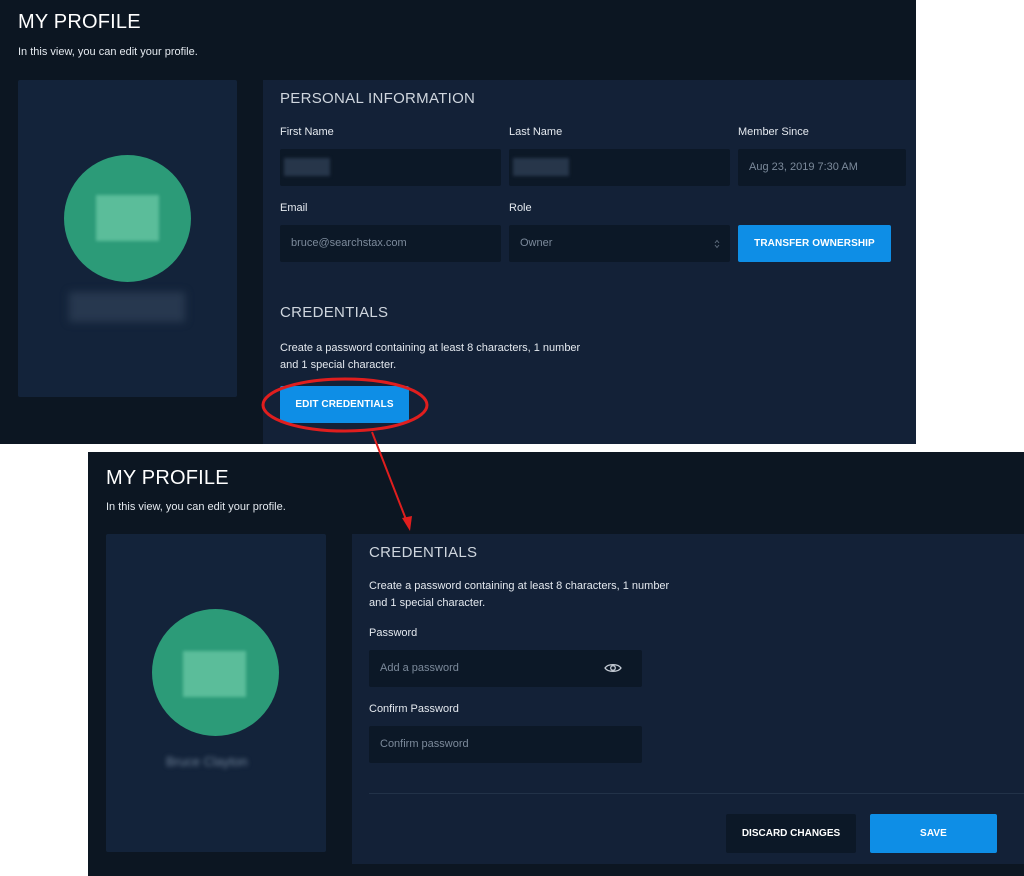  Describe the element at coordinates (933, 833) in the screenshot. I see `save-button: SAVE` at that location.